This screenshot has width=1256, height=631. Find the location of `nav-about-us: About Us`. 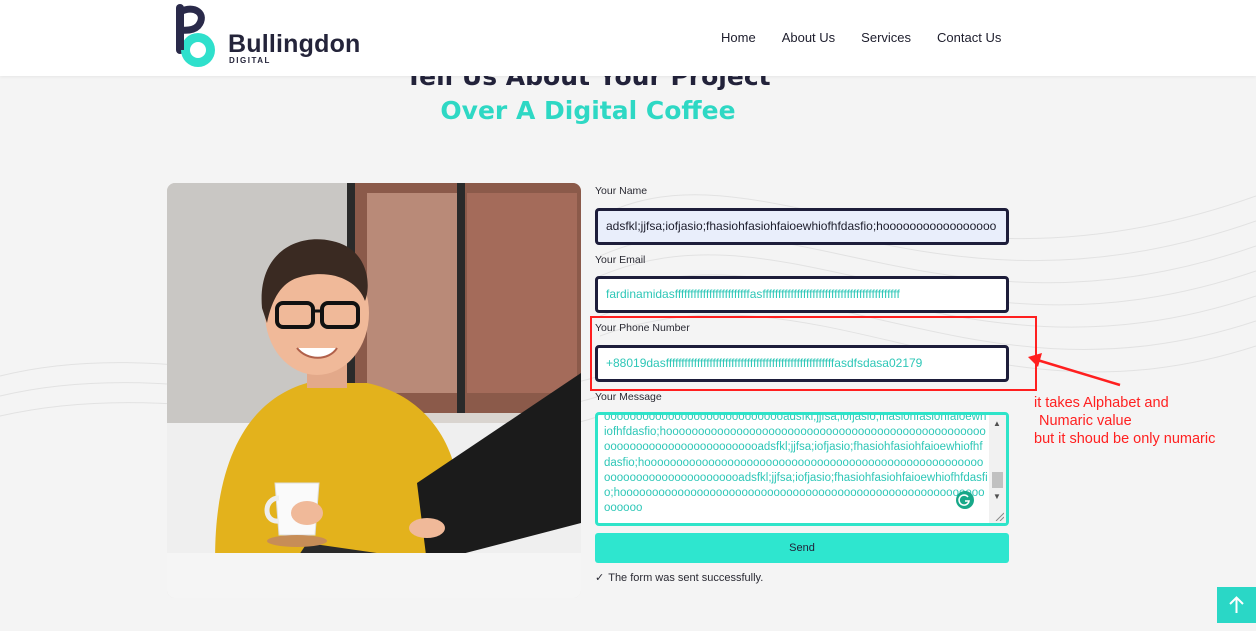

nav-about-us: About Us is located at coordinates (808, 37).